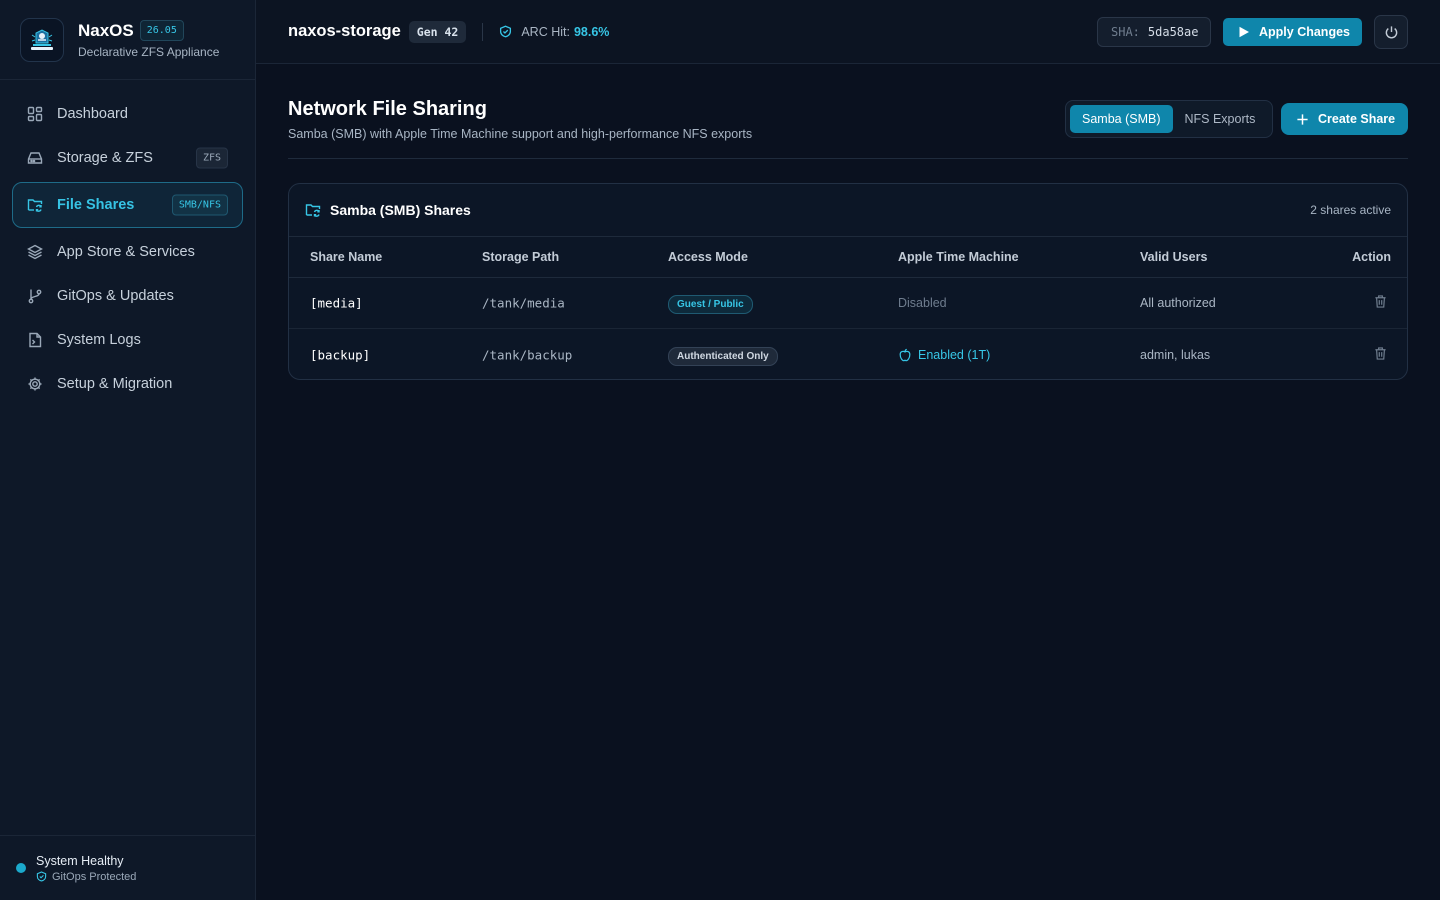 The height and width of the screenshot is (900, 1440). I want to click on zfs-badge: ZFS, so click(211, 158).